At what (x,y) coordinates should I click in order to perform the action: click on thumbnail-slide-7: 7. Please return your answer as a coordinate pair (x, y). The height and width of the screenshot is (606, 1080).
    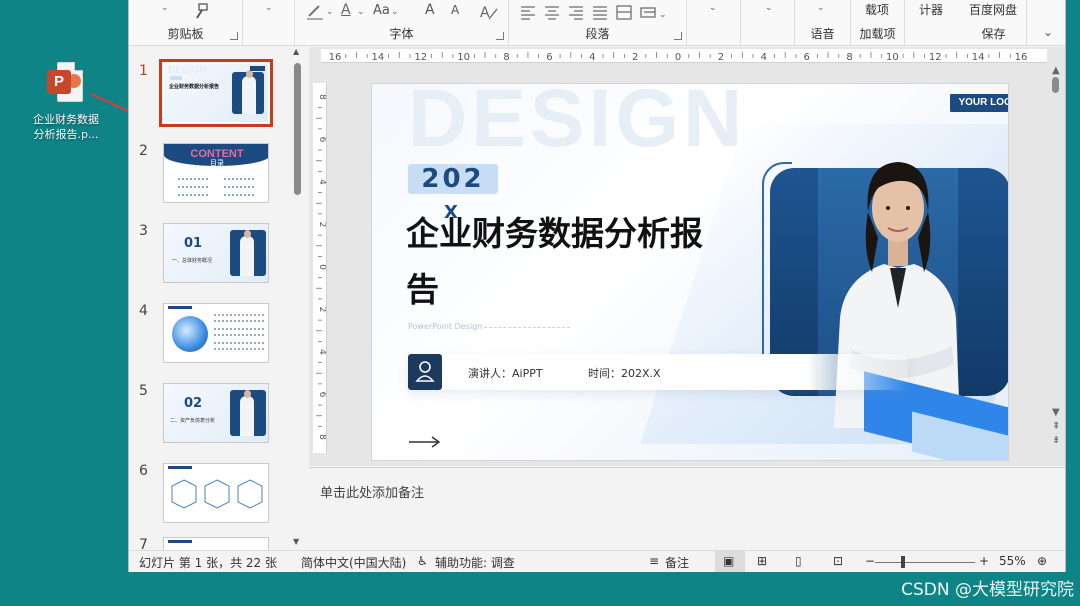
    Looking at the image, I should click on (204, 543).